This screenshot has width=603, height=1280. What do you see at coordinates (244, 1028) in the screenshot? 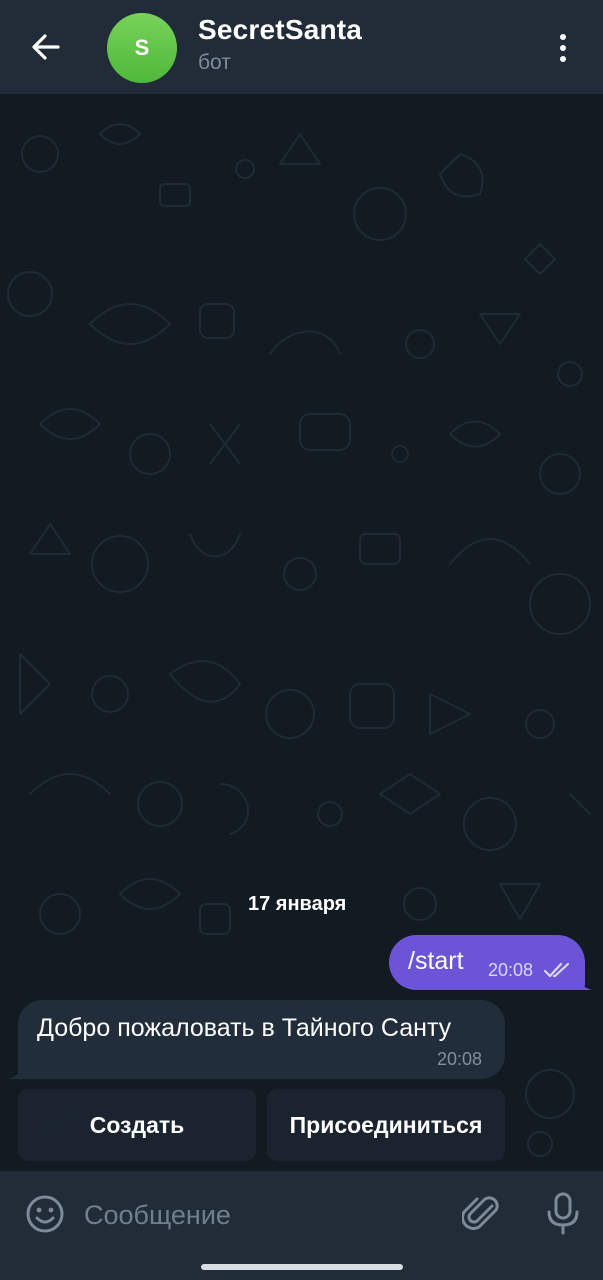
I see `message-text: Добро пожаловать в Тайного Санту` at bounding box center [244, 1028].